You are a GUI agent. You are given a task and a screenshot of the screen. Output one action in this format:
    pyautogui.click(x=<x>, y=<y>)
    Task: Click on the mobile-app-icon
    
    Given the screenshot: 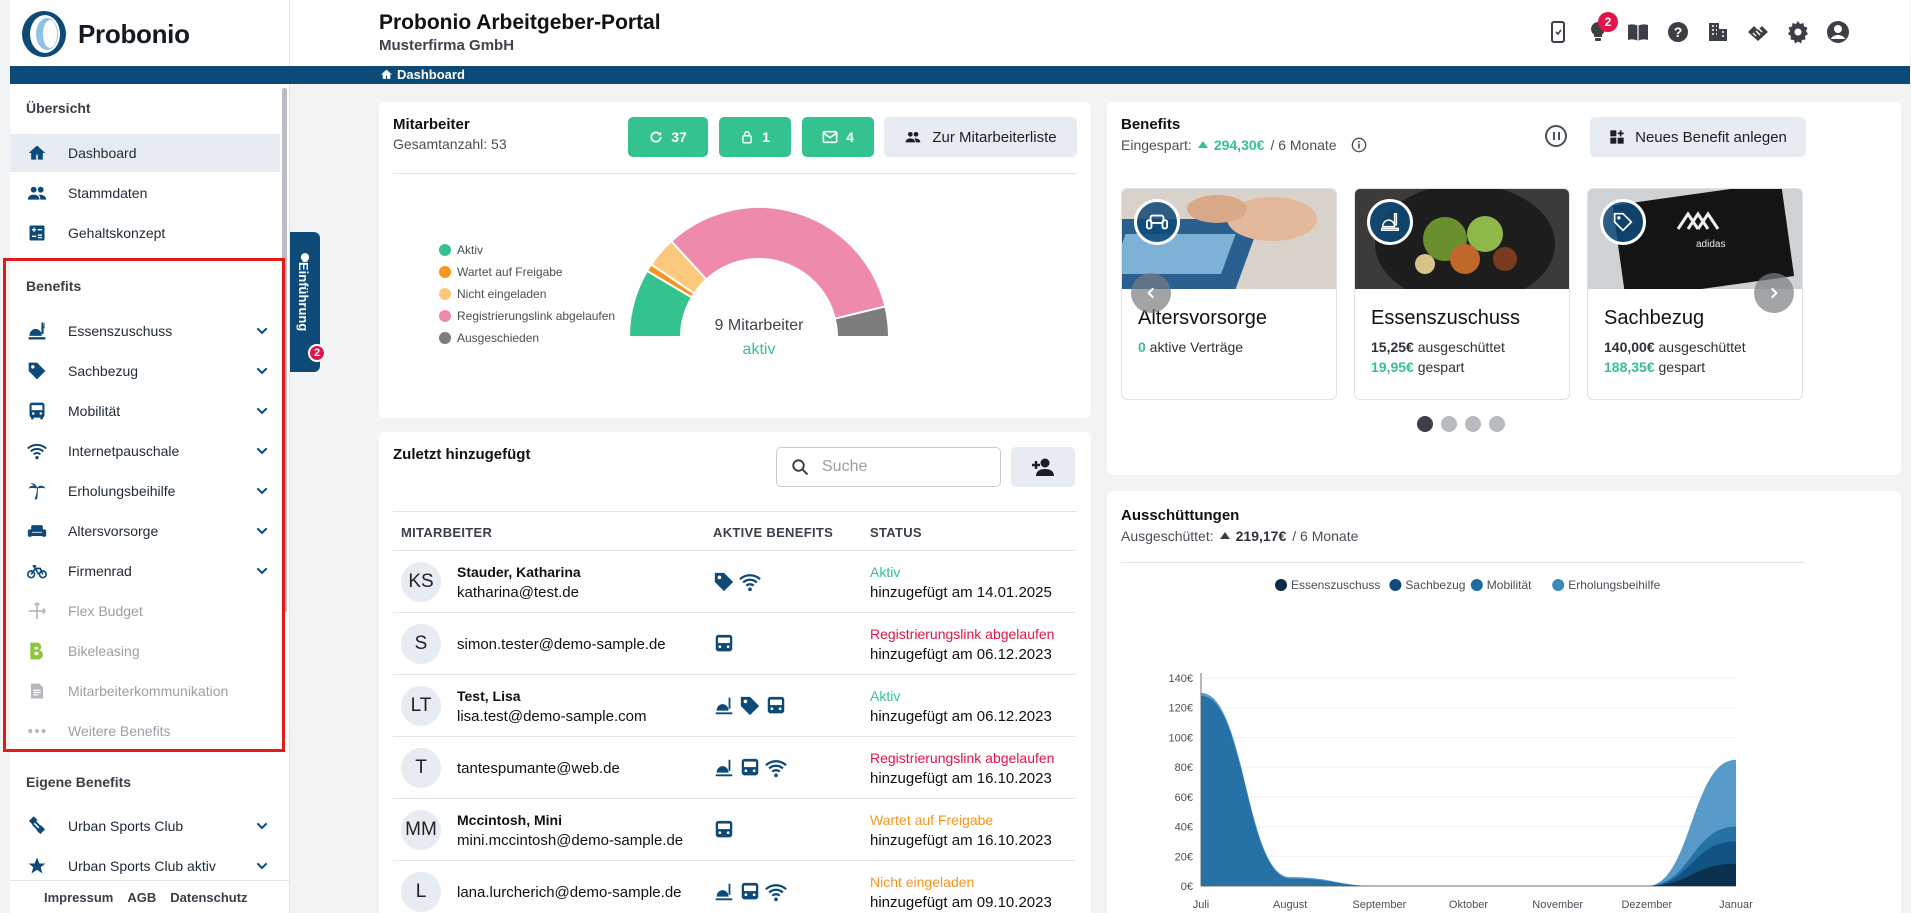 What is the action you would take?
    pyautogui.click(x=1558, y=32)
    